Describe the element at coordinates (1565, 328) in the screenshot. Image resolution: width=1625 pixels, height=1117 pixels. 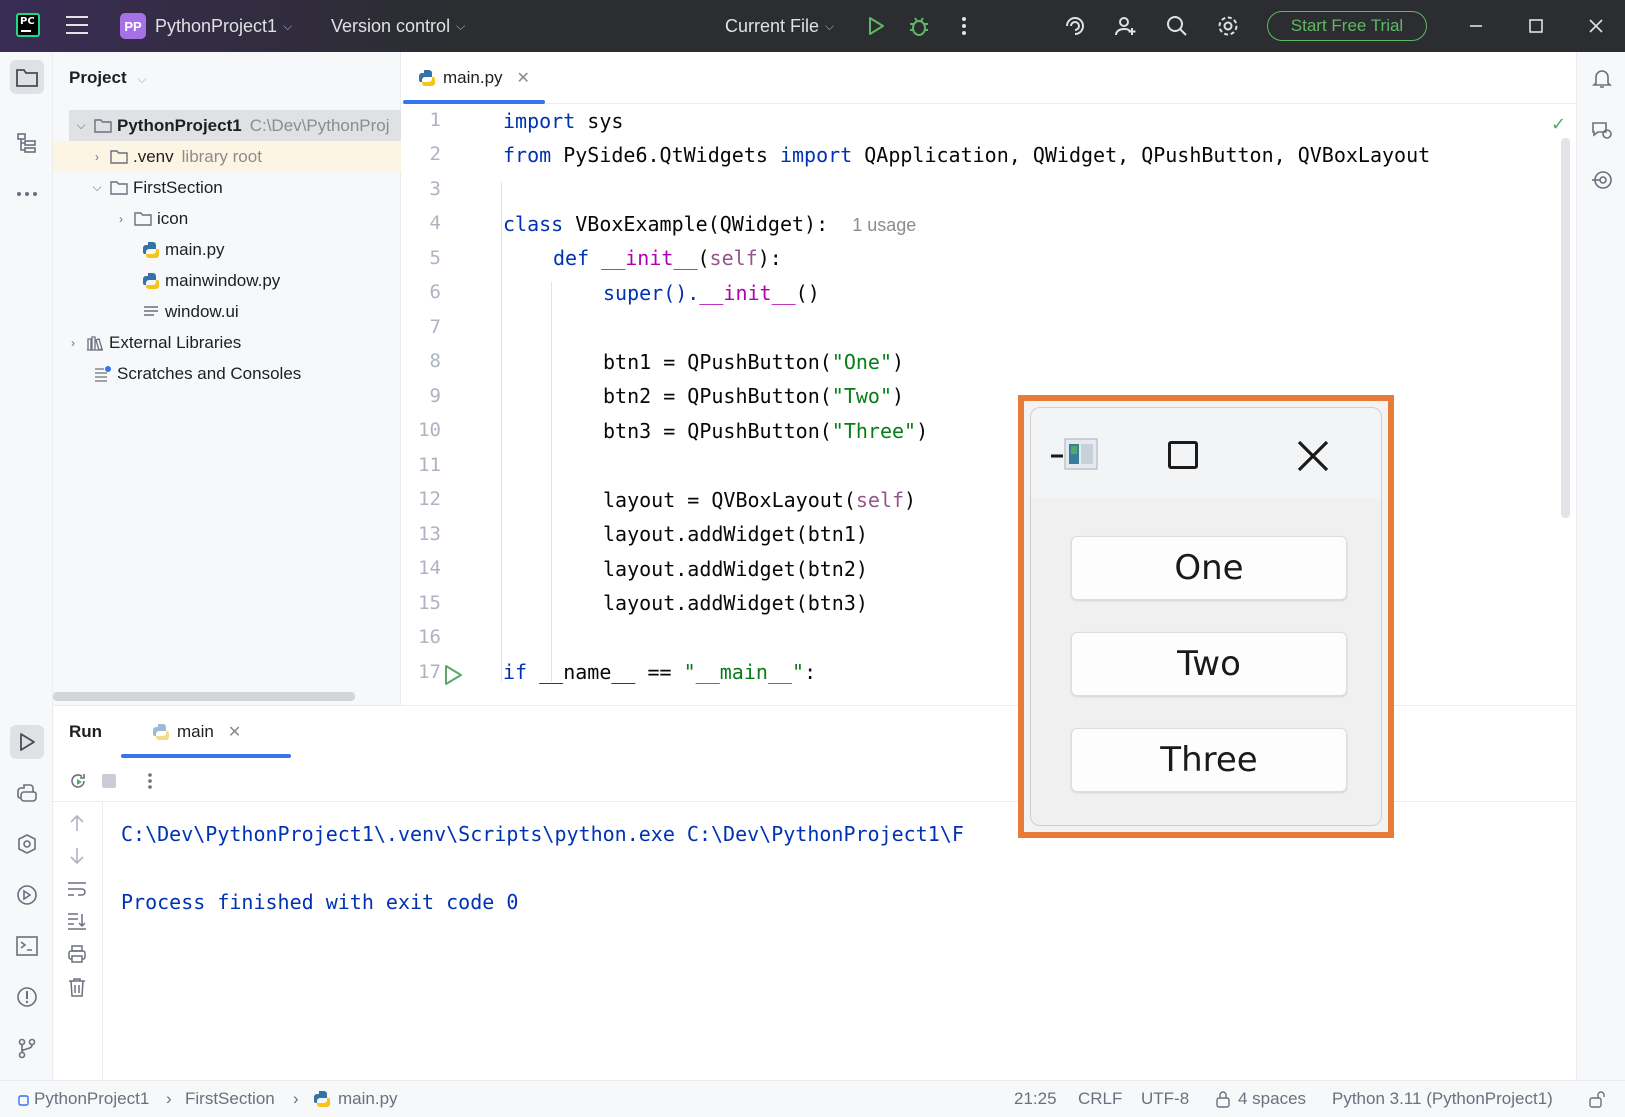
I see `vertical-scrollbar` at that location.